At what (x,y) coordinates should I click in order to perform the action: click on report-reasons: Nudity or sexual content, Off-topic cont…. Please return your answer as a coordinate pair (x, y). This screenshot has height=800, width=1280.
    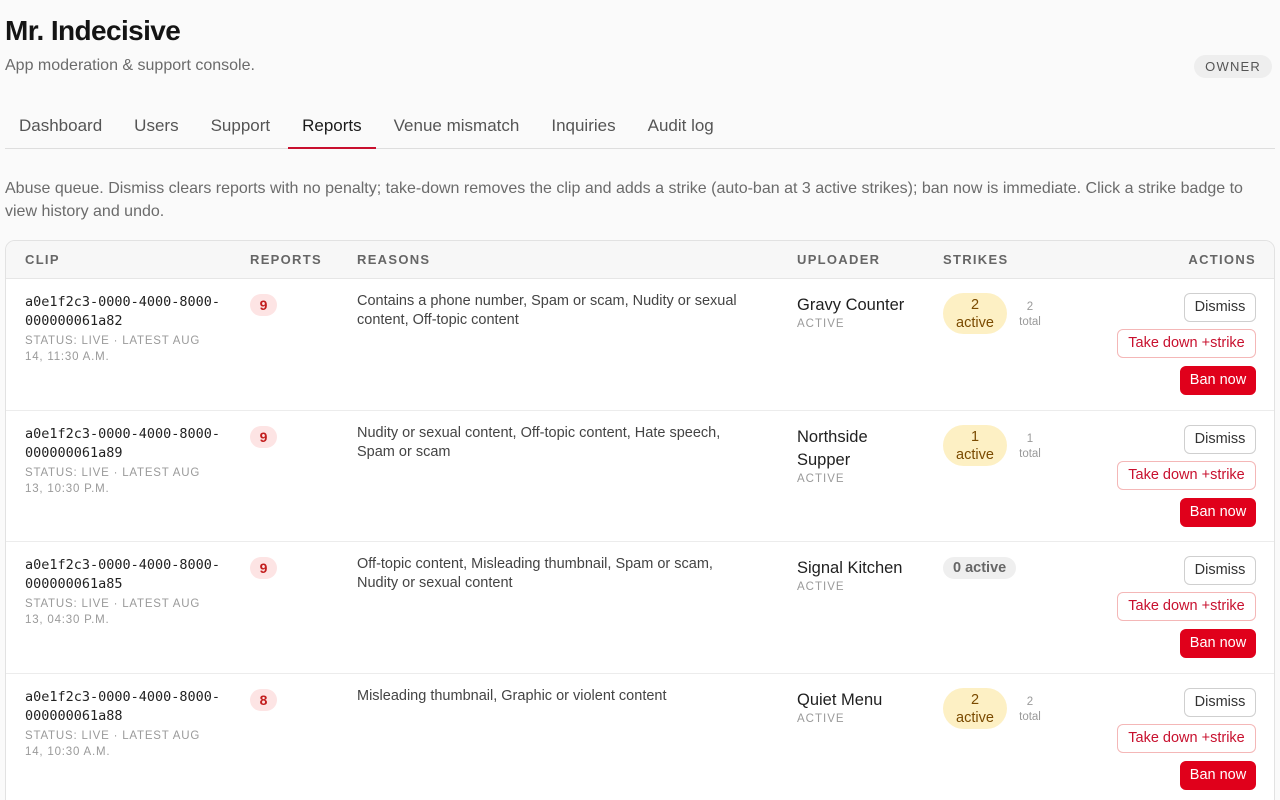
    Looking at the image, I should click on (539, 442).